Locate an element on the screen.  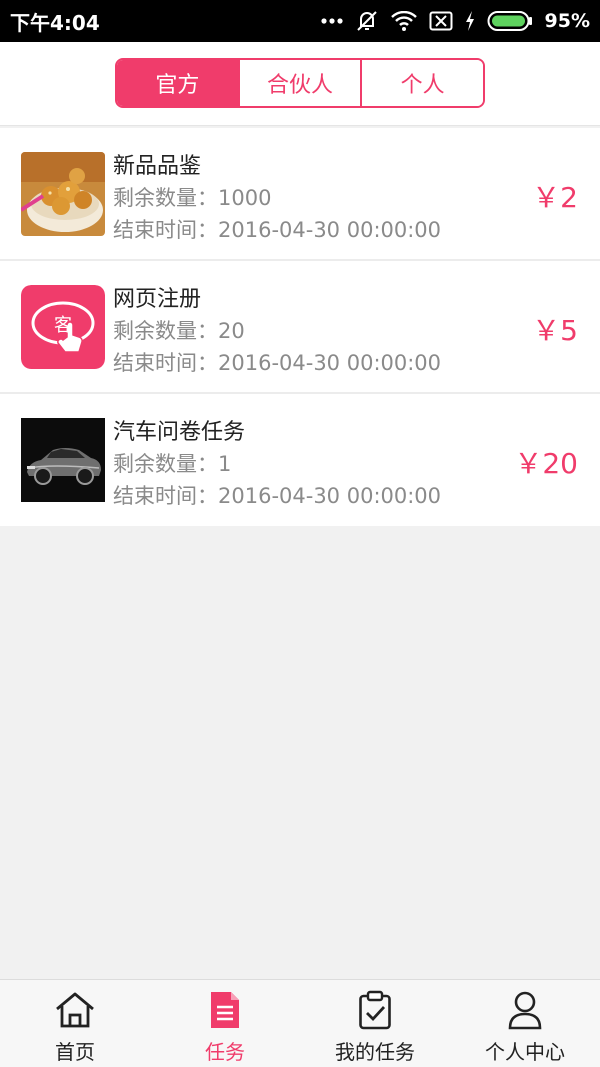
nav-my-tasks-label: 我的任务 is located at coordinates (375, 1052).